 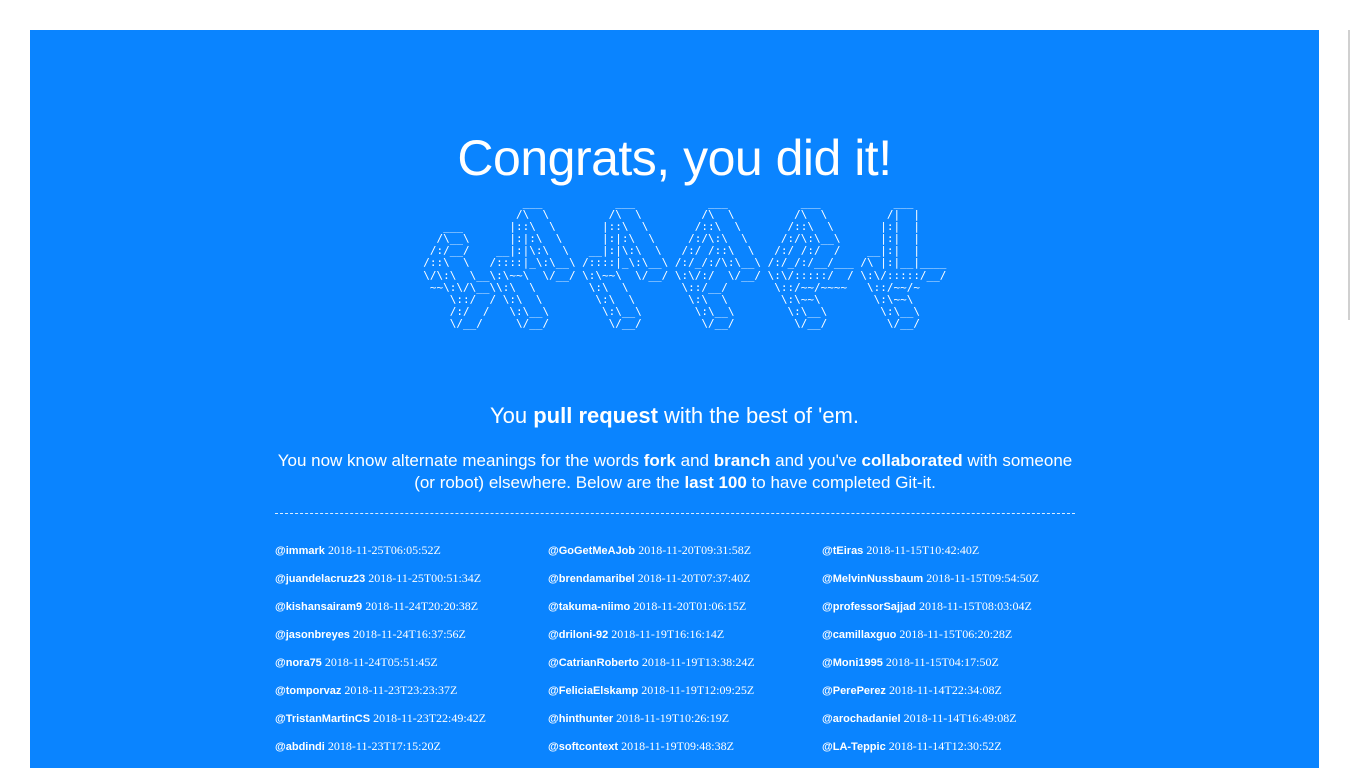 I want to click on completion-timestamp: 2018-11-19T12:09:25Z, so click(x=698, y=690).